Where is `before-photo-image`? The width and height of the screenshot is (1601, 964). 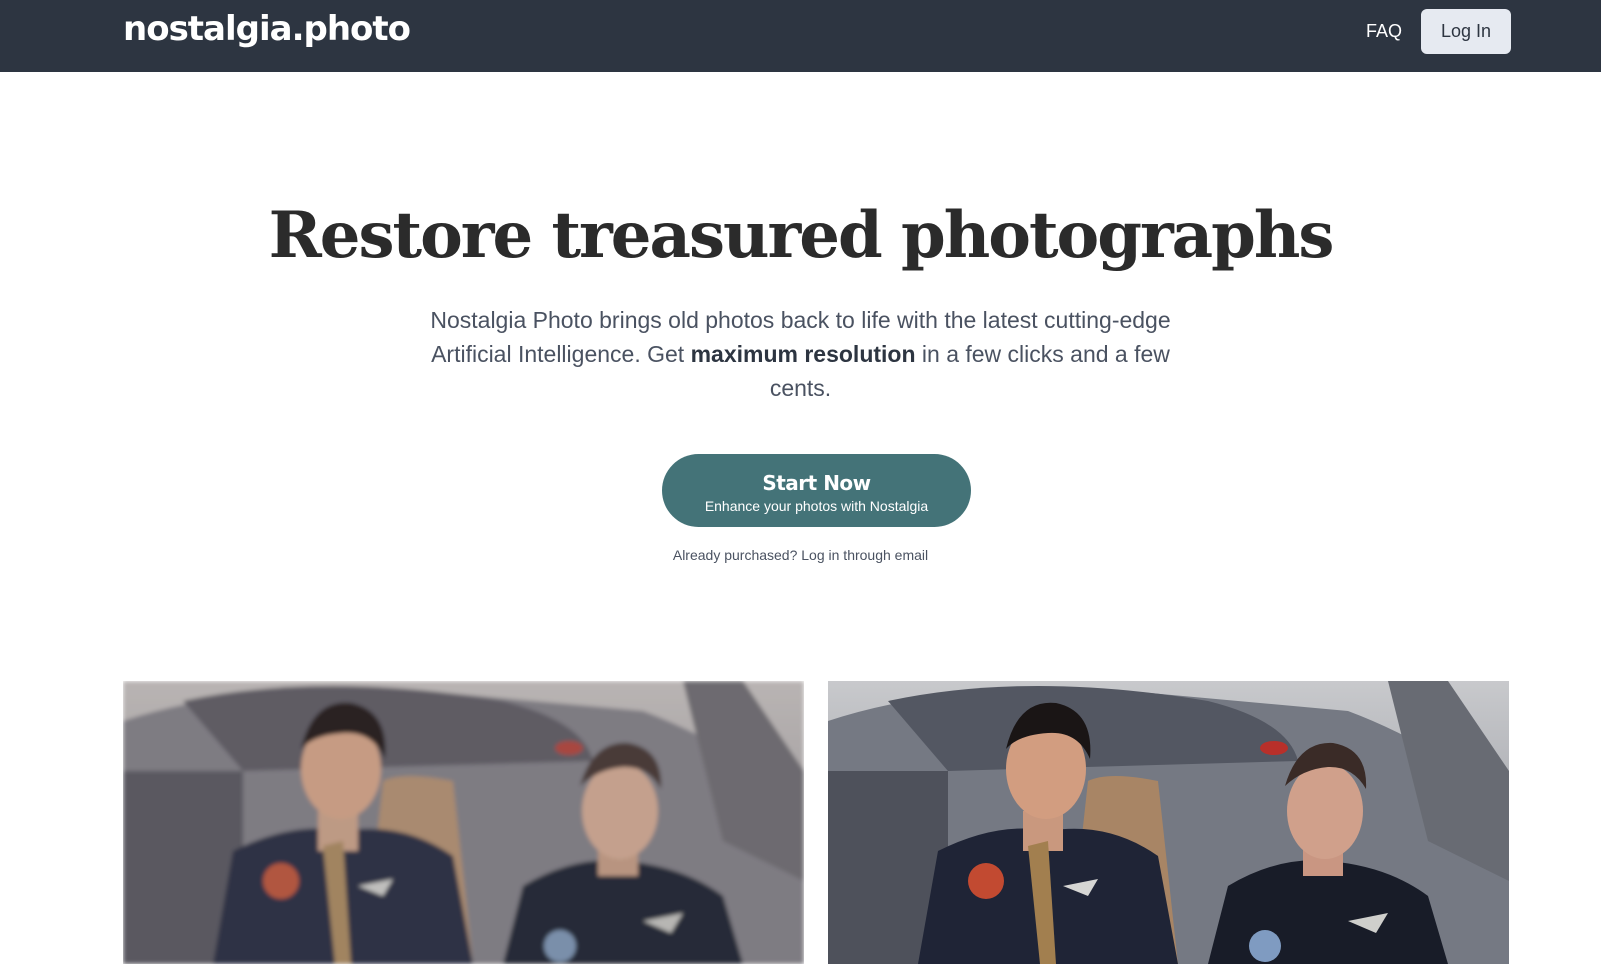 before-photo-image is located at coordinates (463, 822).